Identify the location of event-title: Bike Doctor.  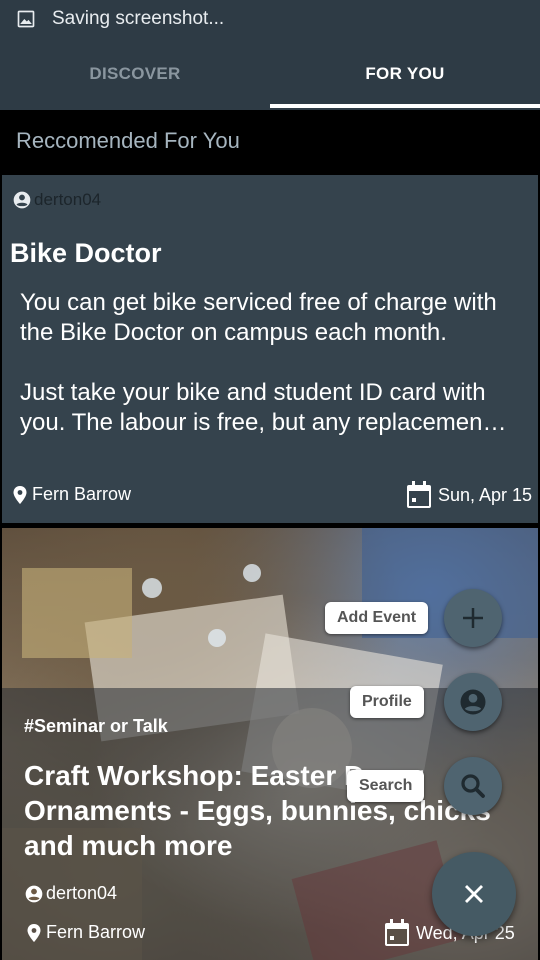
(86, 253).